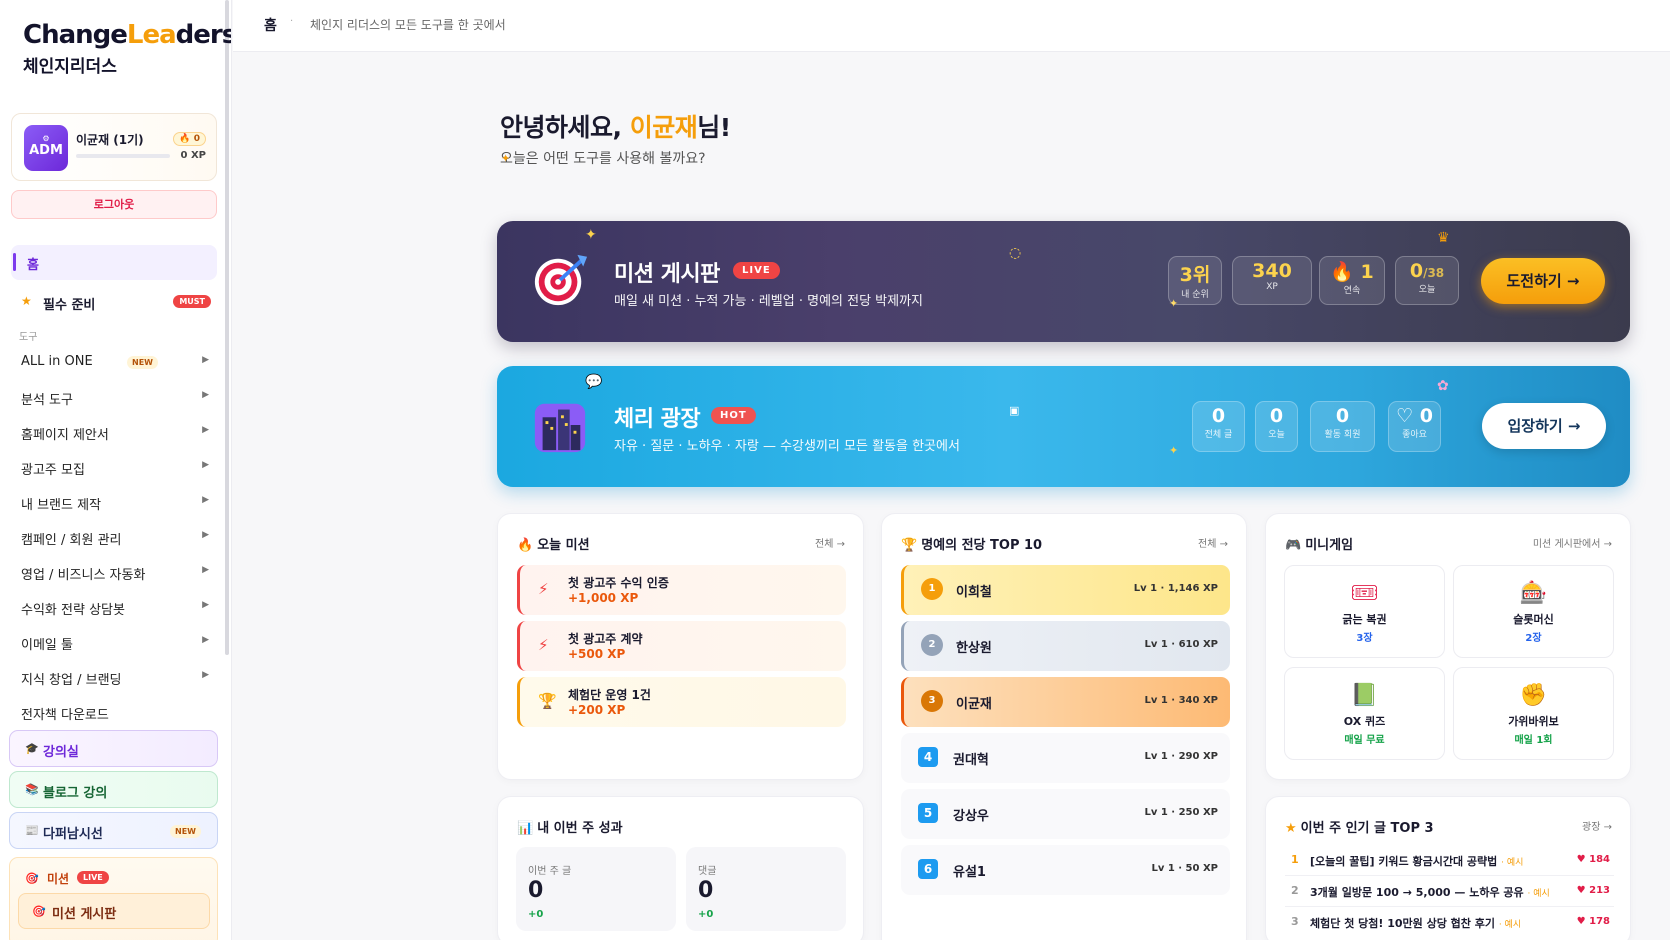  I want to click on stat-today: 0/38 오늘, so click(1427, 280).